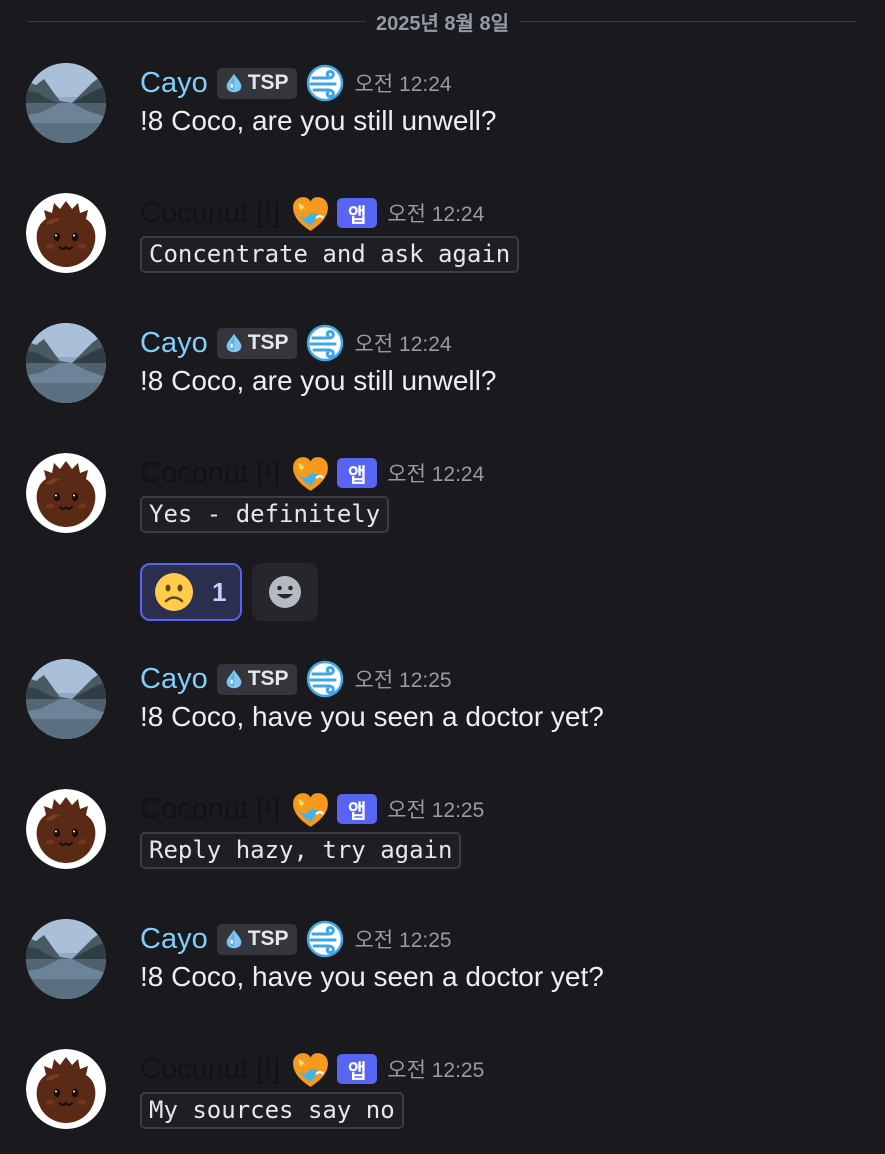 The height and width of the screenshot is (1154, 885). What do you see at coordinates (197, 21) in the screenshot?
I see `divider-line-left` at bounding box center [197, 21].